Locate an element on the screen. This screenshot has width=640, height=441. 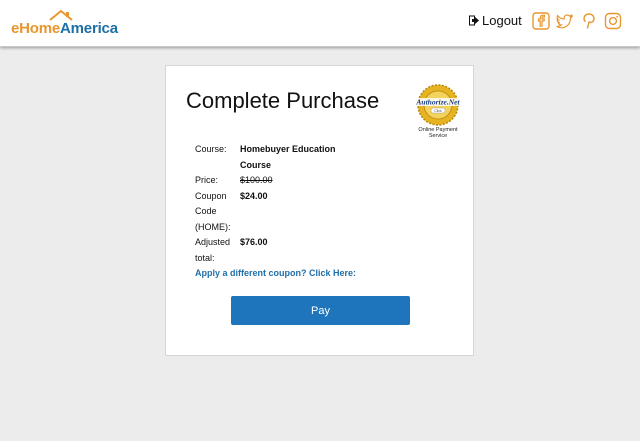
price-label: Price: is located at coordinates (207, 180).